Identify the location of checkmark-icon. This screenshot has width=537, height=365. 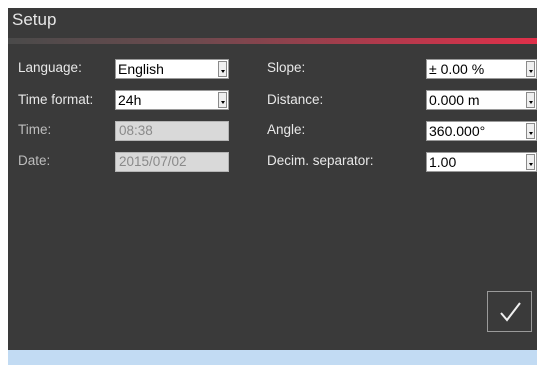
(510, 311).